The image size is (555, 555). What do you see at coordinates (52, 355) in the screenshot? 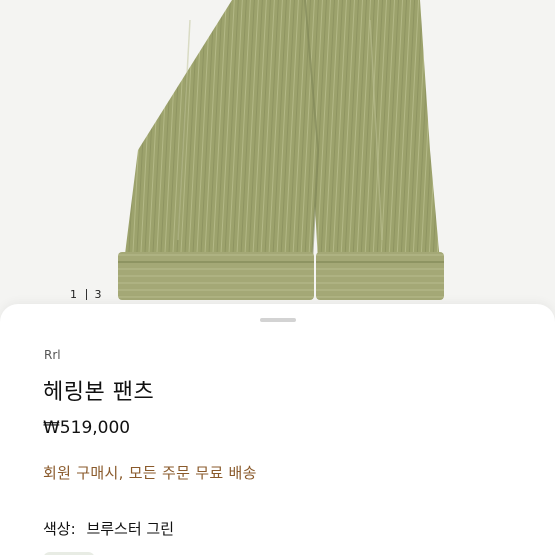
I see `brand-name: Rrl` at bounding box center [52, 355].